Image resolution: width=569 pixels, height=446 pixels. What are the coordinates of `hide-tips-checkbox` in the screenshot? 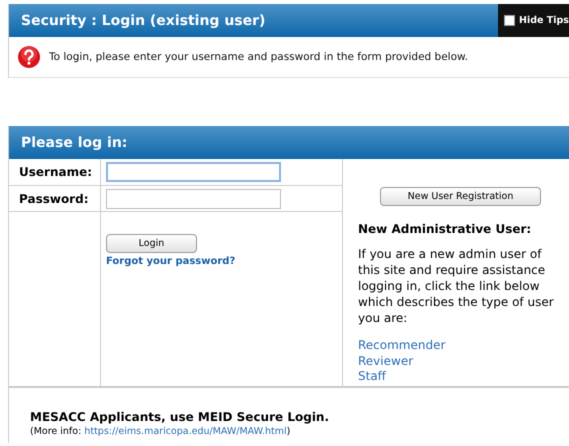 It's located at (509, 20).